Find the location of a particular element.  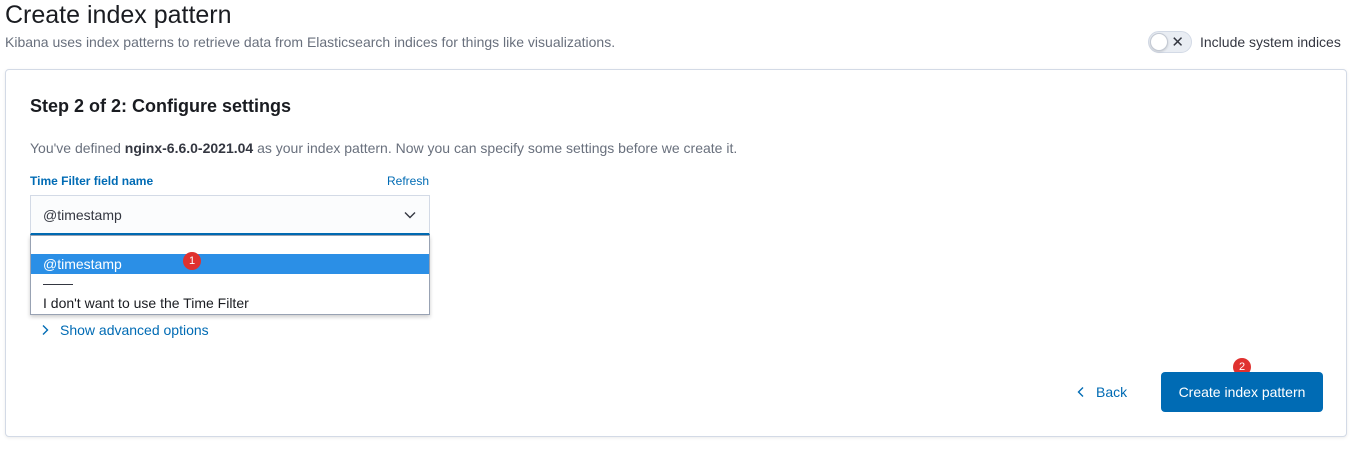

time-filter-label: Time Filter field name is located at coordinates (92, 181).